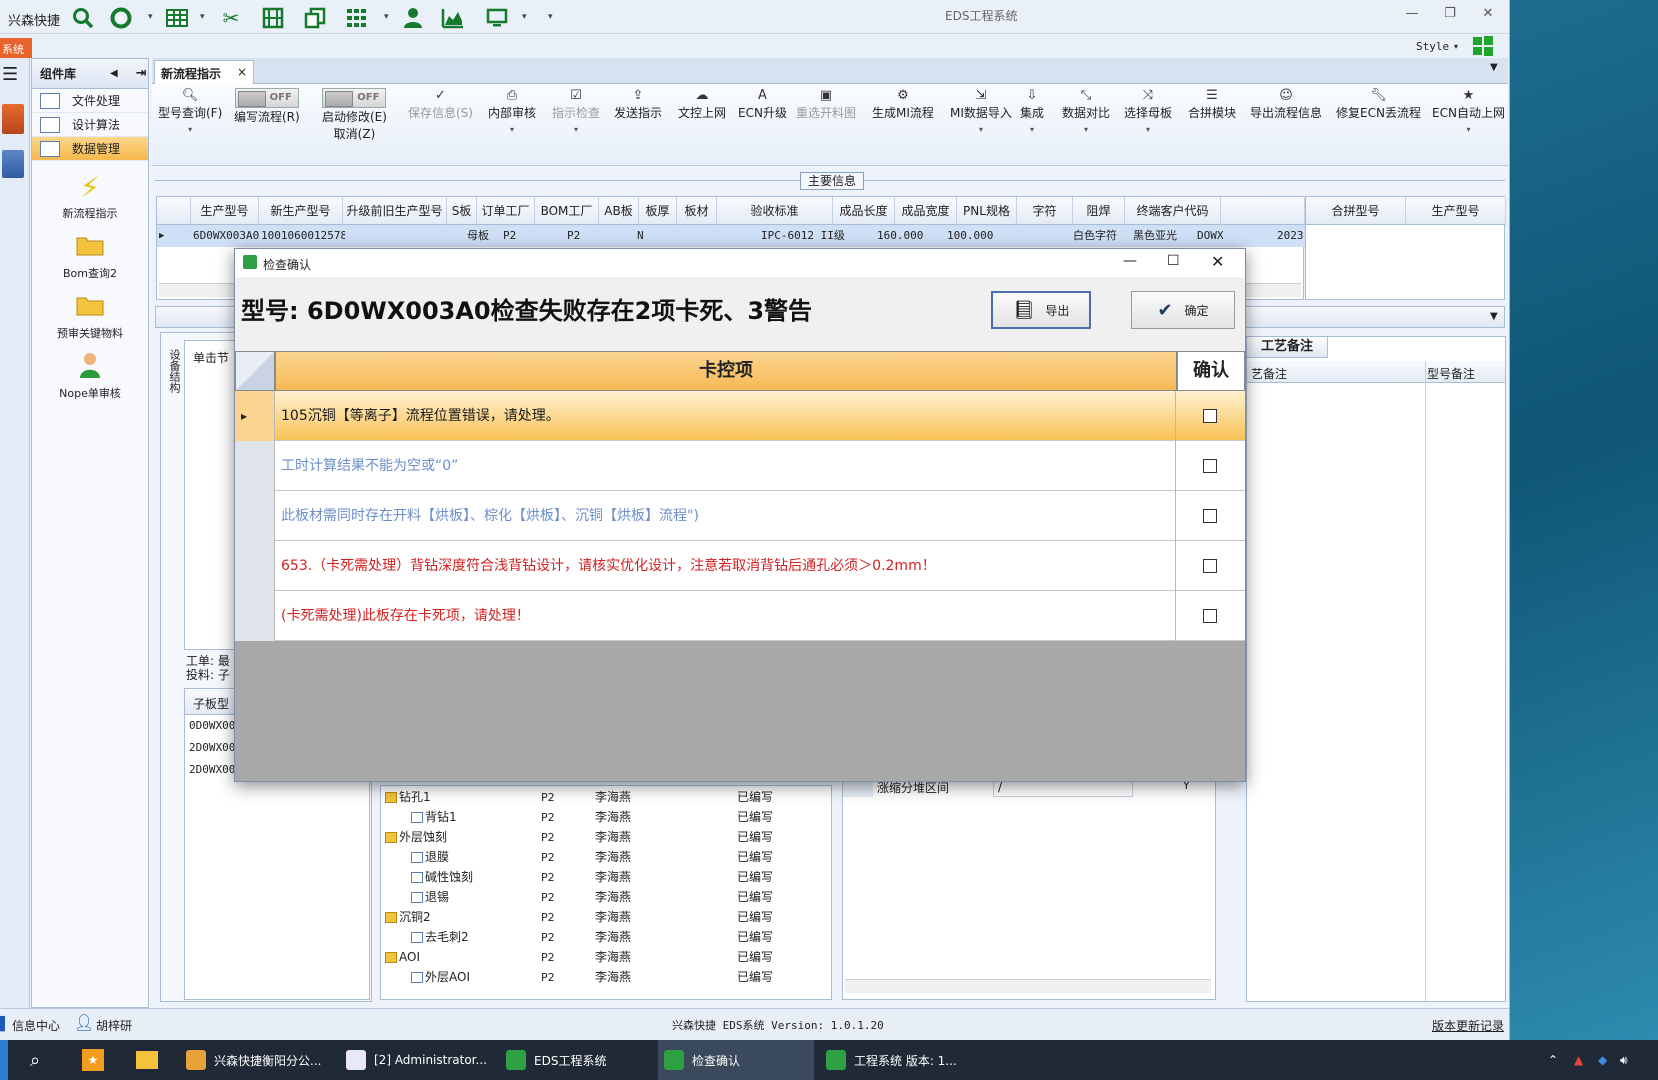 The width and height of the screenshot is (1658, 1080). I want to click on check-row: ▸ 105沉铜【等离子】流程位置错误，请处理。, so click(740, 416).